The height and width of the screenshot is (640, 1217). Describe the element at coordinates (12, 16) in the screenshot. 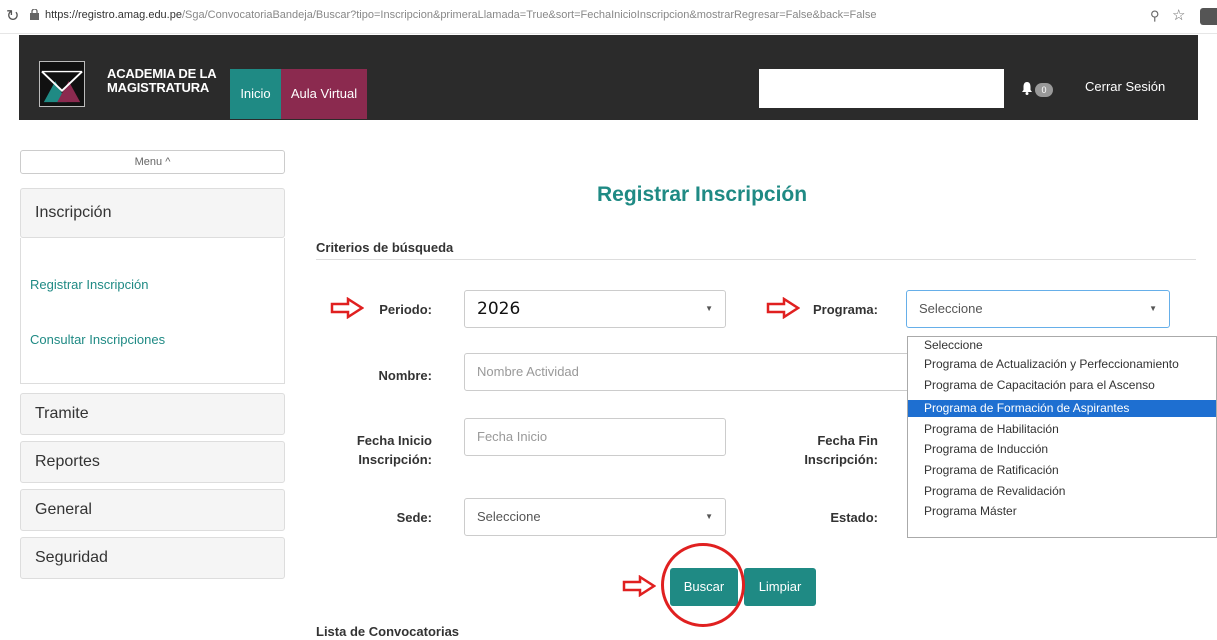

I see `reload-icon: ↻` at that location.